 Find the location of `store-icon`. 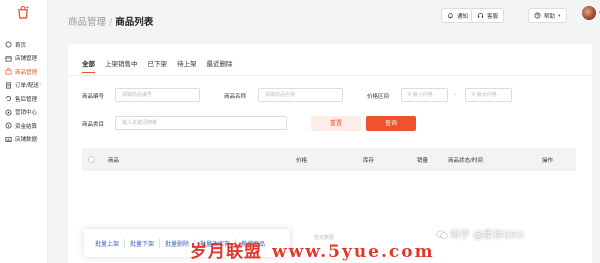

store-icon is located at coordinates (8, 58).